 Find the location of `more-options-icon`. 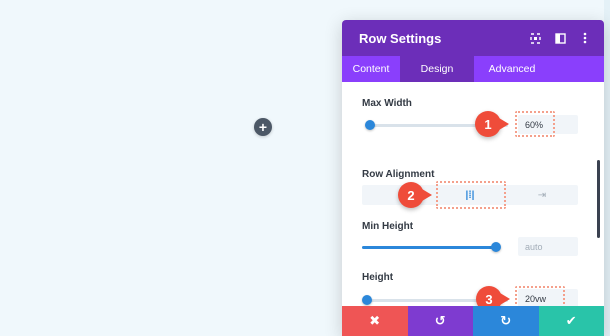

more-options-icon is located at coordinates (585, 38).